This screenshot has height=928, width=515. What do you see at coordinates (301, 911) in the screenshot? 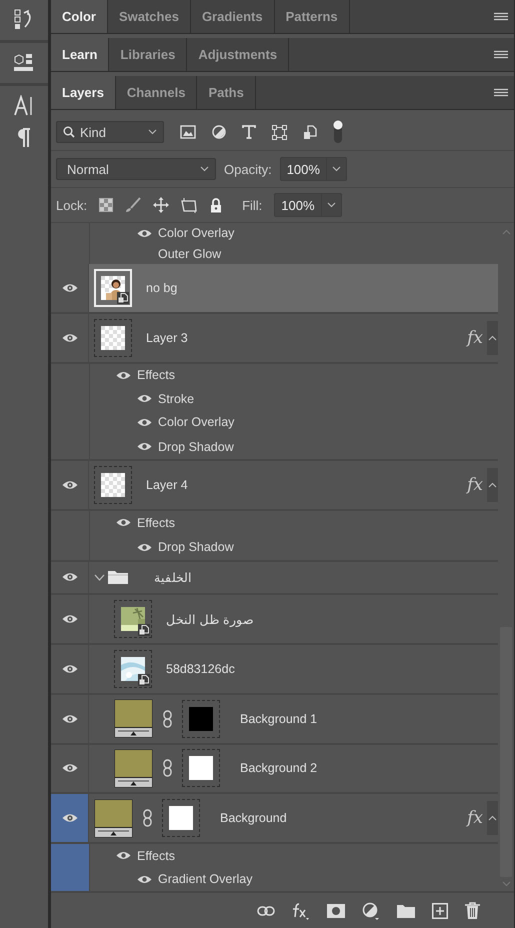
I see `fx-icon` at bounding box center [301, 911].